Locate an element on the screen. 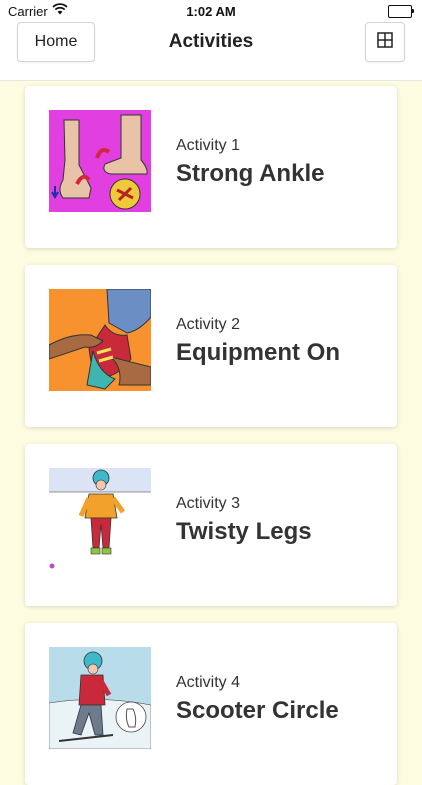 This screenshot has width=422, height=785. activity-name: Strong Ankle is located at coordinates (250, 173).